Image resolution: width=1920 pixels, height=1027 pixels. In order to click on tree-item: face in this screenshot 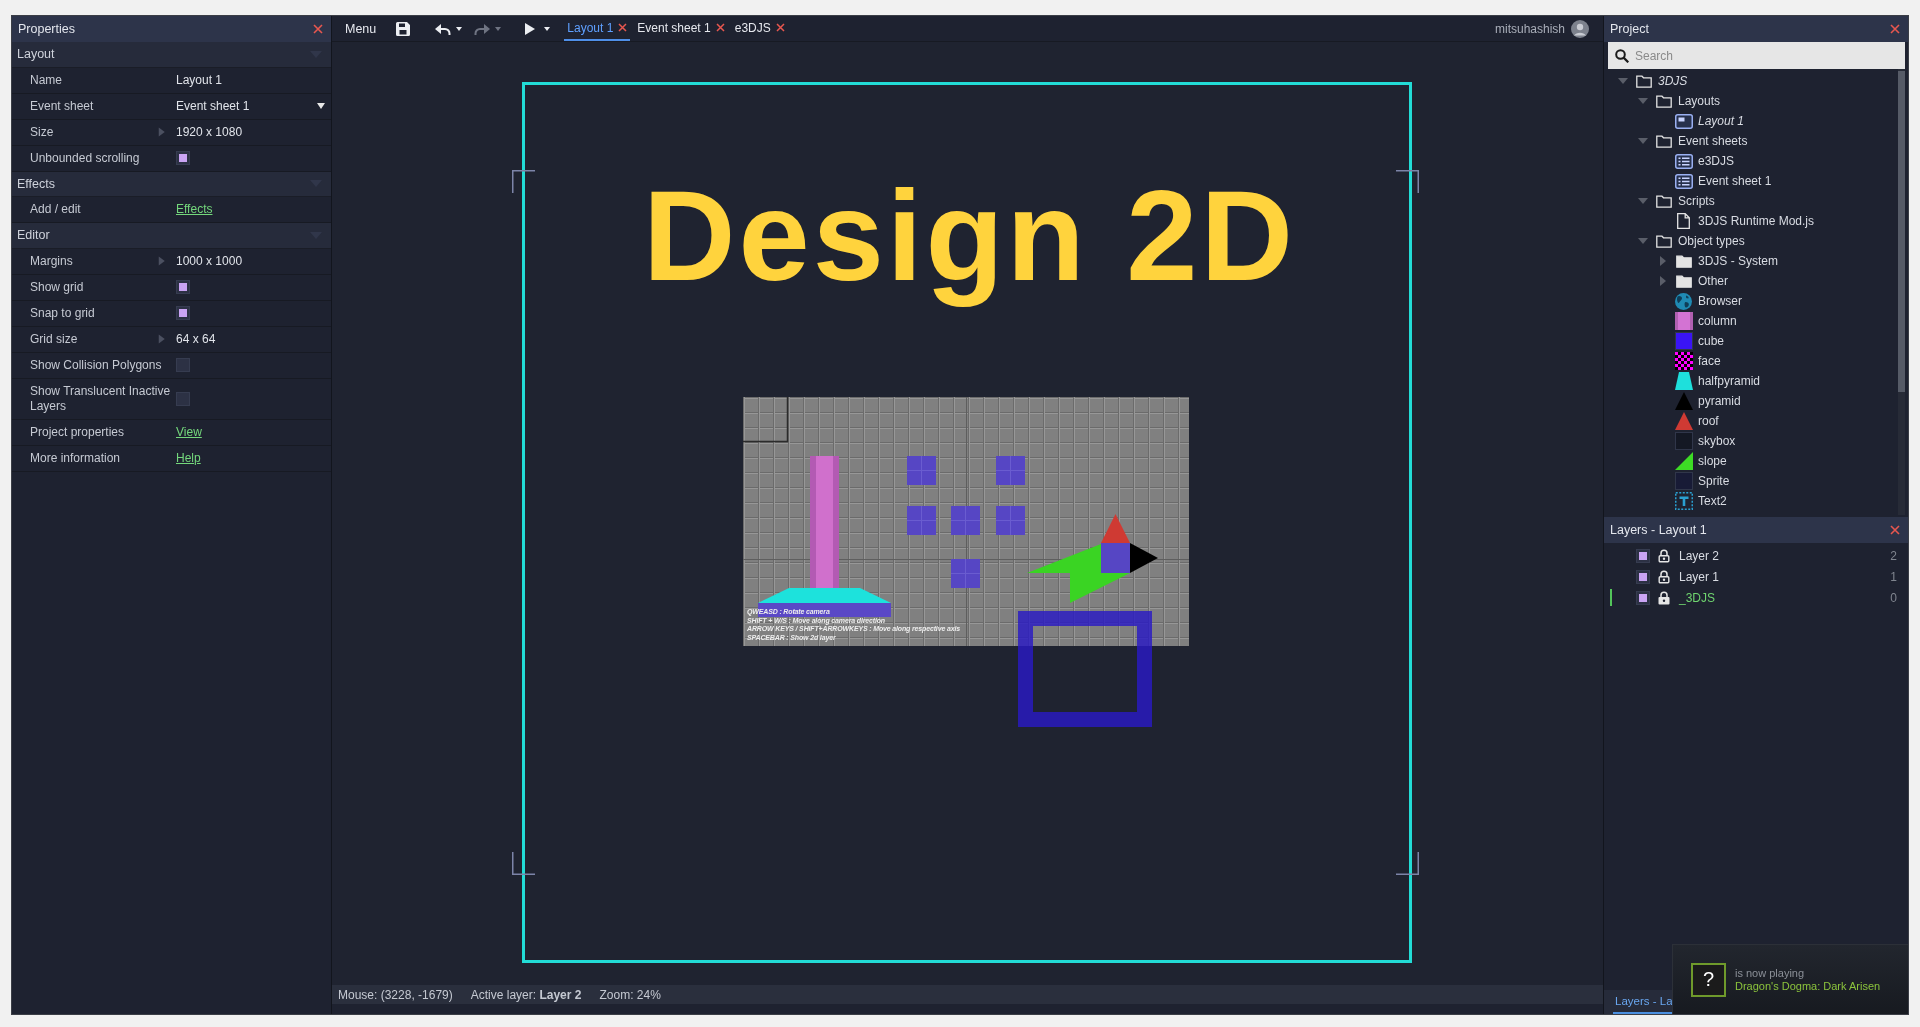, I will do `click(1688, 361)`.